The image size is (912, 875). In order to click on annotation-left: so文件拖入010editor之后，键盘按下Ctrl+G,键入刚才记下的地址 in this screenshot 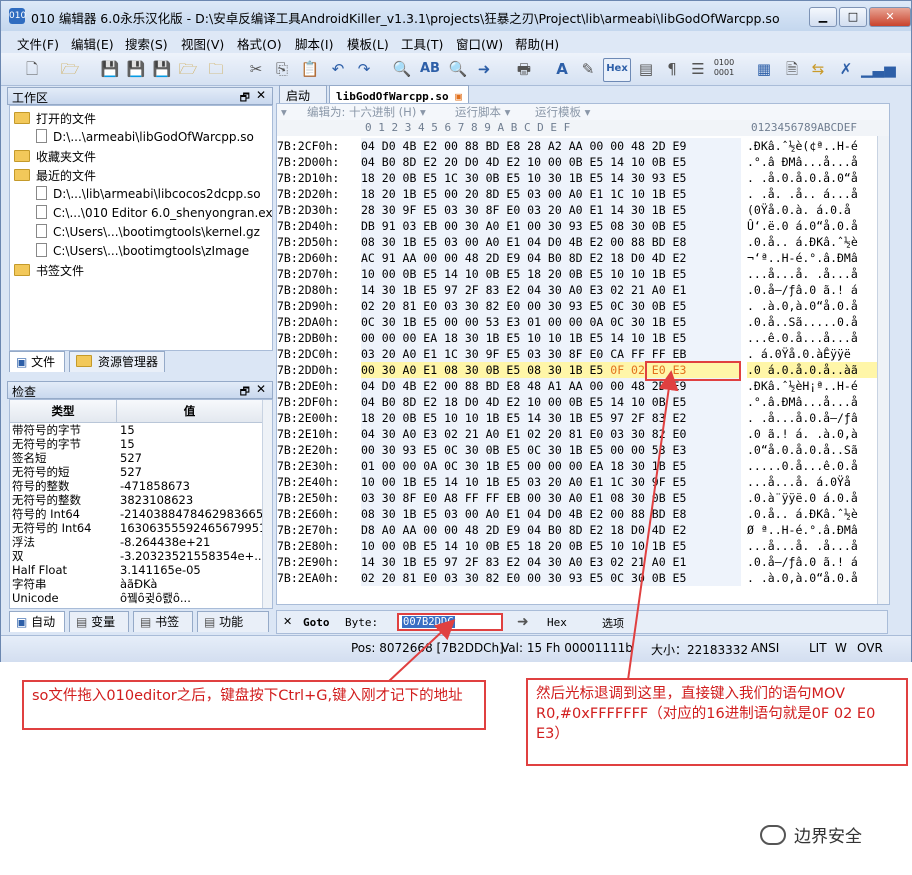, I will do `click(254, 705)`.